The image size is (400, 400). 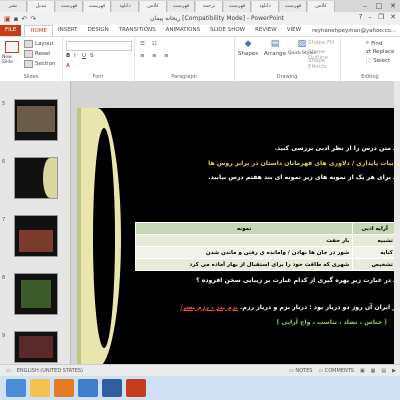 I want to click on tab-view: VIEW, so click(x=294, y=30).